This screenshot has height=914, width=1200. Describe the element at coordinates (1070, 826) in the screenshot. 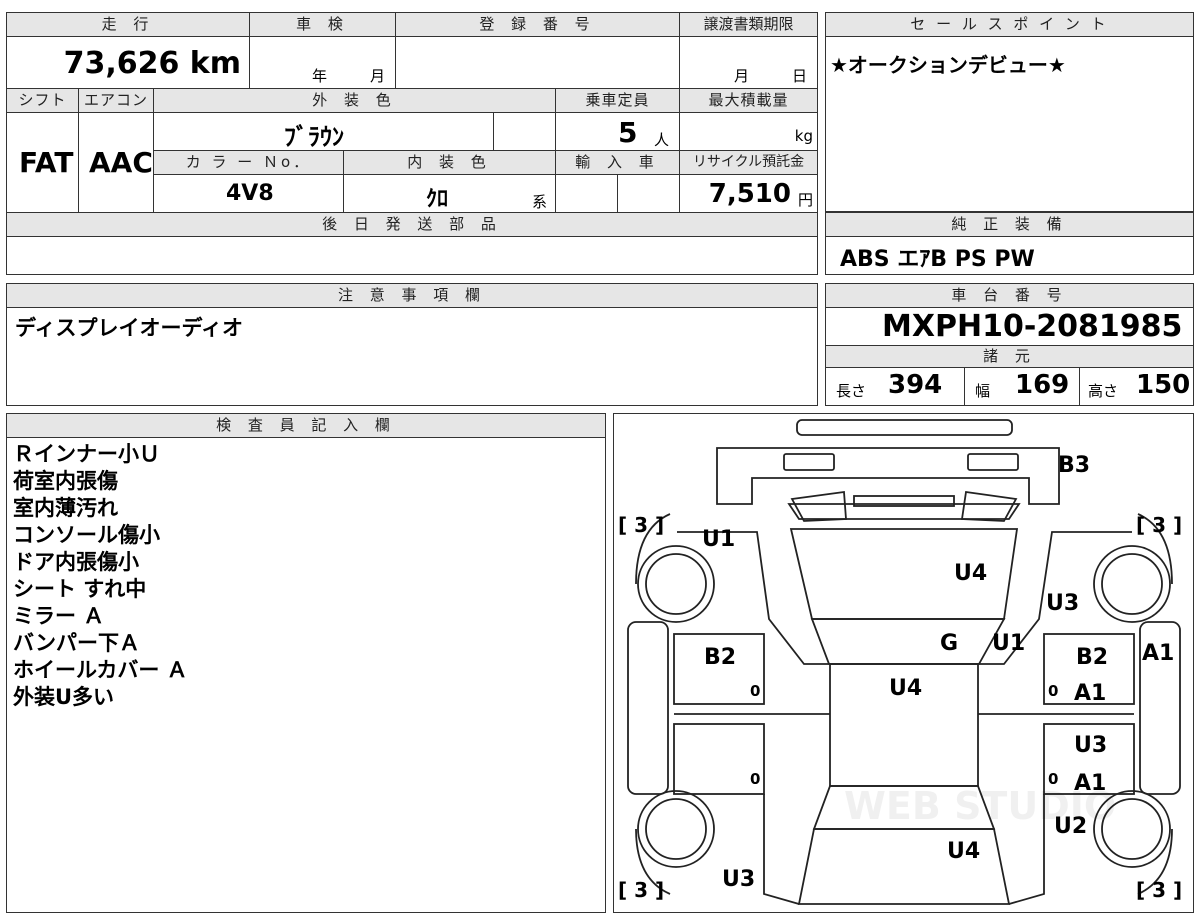

I see `damage-code: U2` at that location.